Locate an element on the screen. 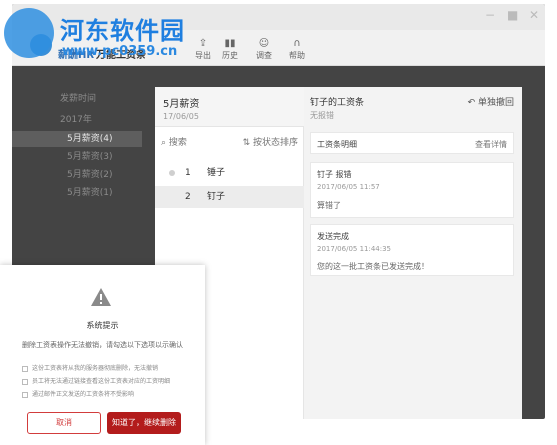  maximize-icon: ■ is located at coordinates (512, 15).